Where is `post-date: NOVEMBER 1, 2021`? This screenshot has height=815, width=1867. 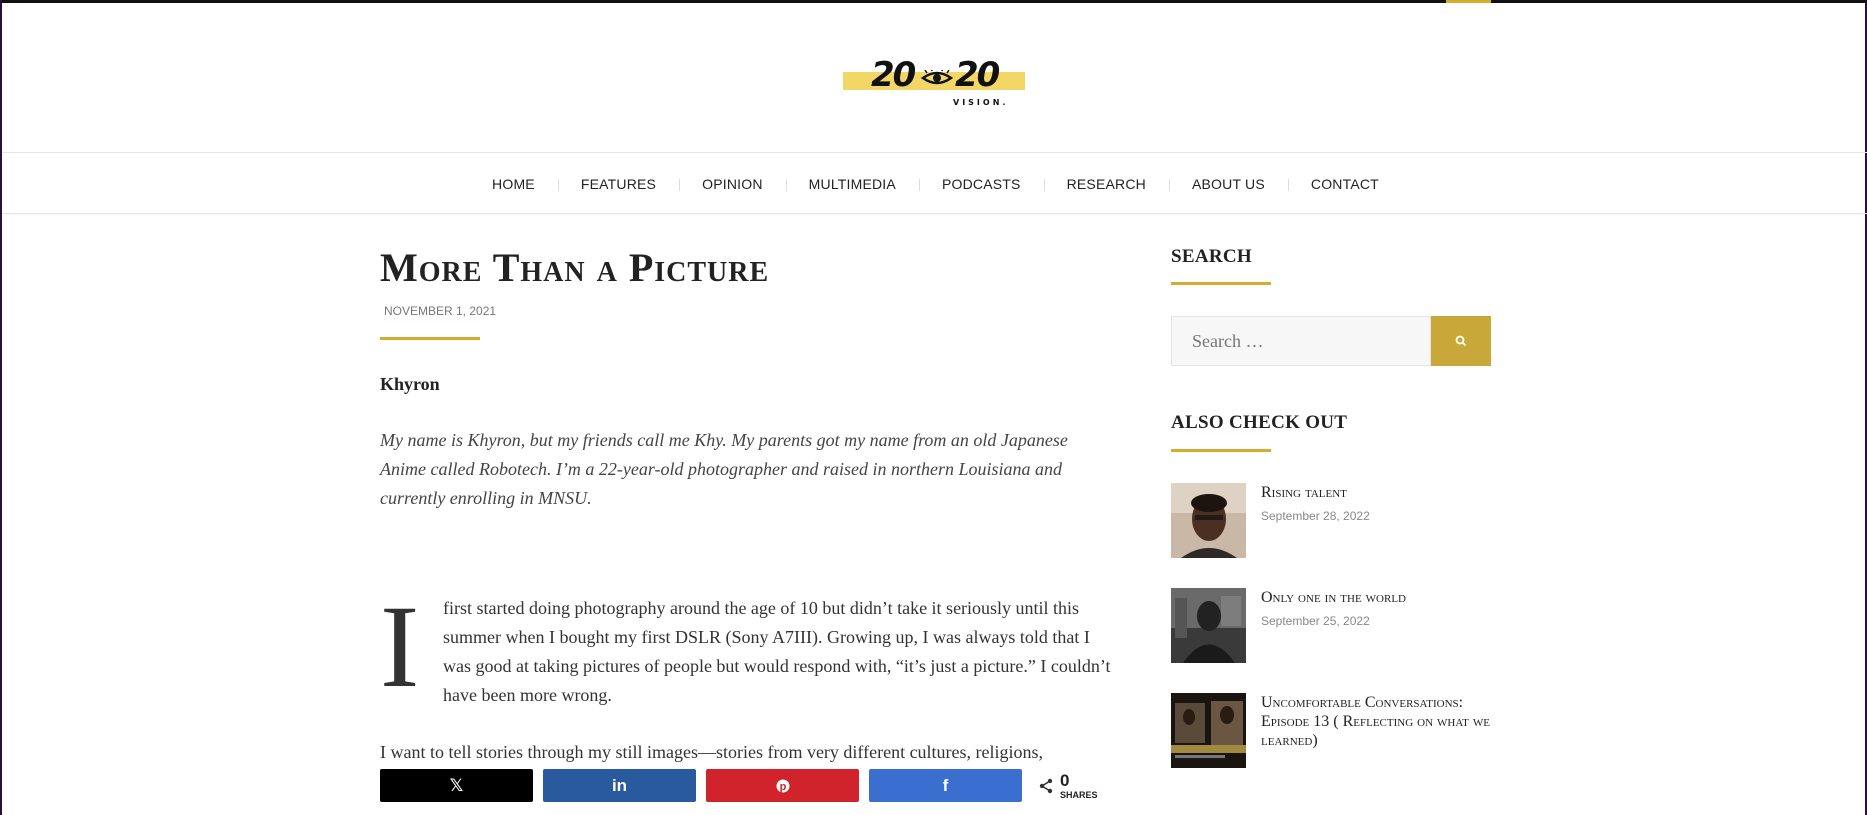
post-date: NOVEMBER 1, 2021 is located at coordinates (440, 311).